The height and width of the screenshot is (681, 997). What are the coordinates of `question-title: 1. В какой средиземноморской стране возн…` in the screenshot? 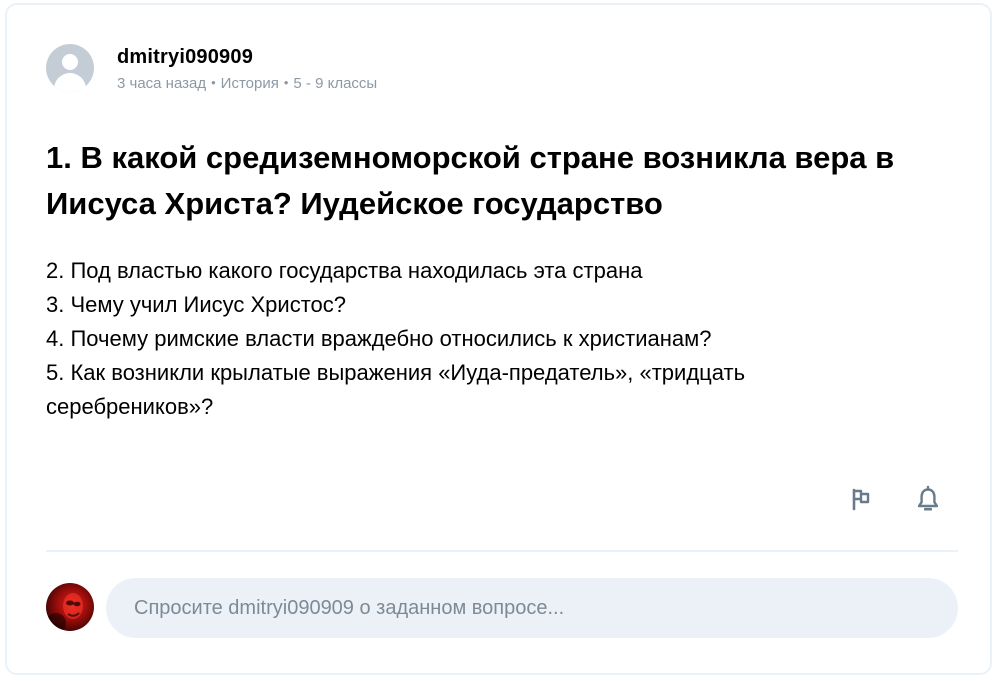 It's located at (470, 180).